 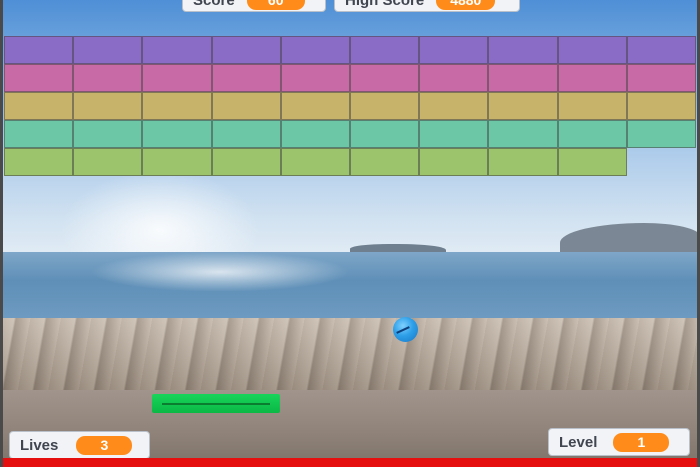 I want to click on high-score-panel: High Score 4880, so click(x=427, y=6).